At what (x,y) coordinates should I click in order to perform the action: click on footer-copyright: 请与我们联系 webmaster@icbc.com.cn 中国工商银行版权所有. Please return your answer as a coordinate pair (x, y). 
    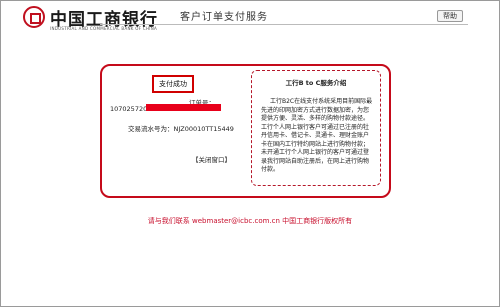
    Looking at the image, I should click on (250, 221).